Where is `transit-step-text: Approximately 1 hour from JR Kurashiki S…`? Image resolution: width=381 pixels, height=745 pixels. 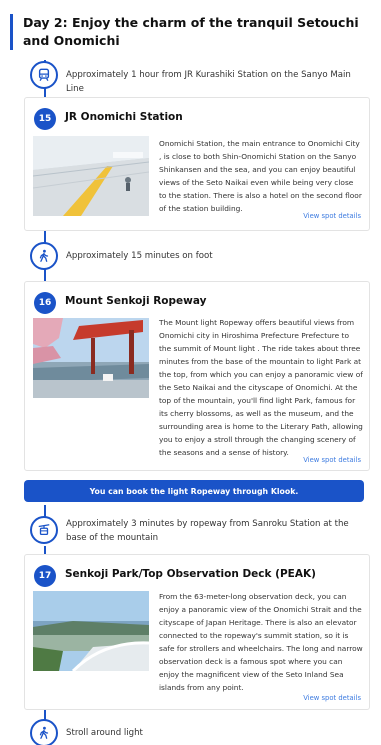
transit-step-text: Approximately 1 hour from JR Kurashiki S… is located at coordinates (208, 82).